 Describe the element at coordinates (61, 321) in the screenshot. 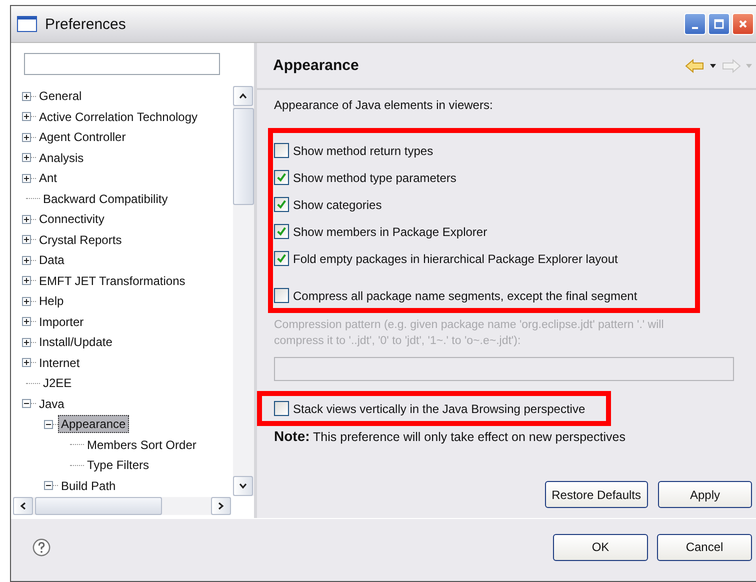

I see `tree-item: Importer` at that location.